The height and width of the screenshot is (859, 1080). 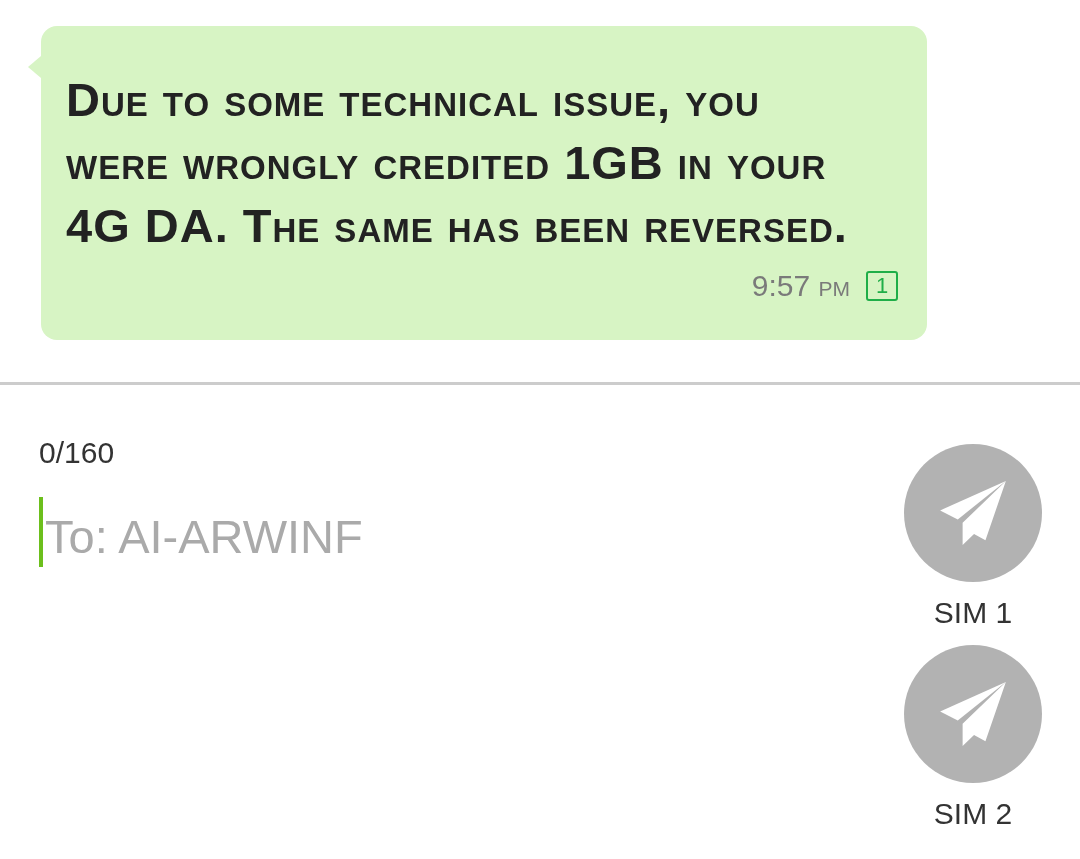 What do you see at coordinates (973, 814) in the screenshot?
I see `sim-label: SIM 2` at bounding box center [973, 814].